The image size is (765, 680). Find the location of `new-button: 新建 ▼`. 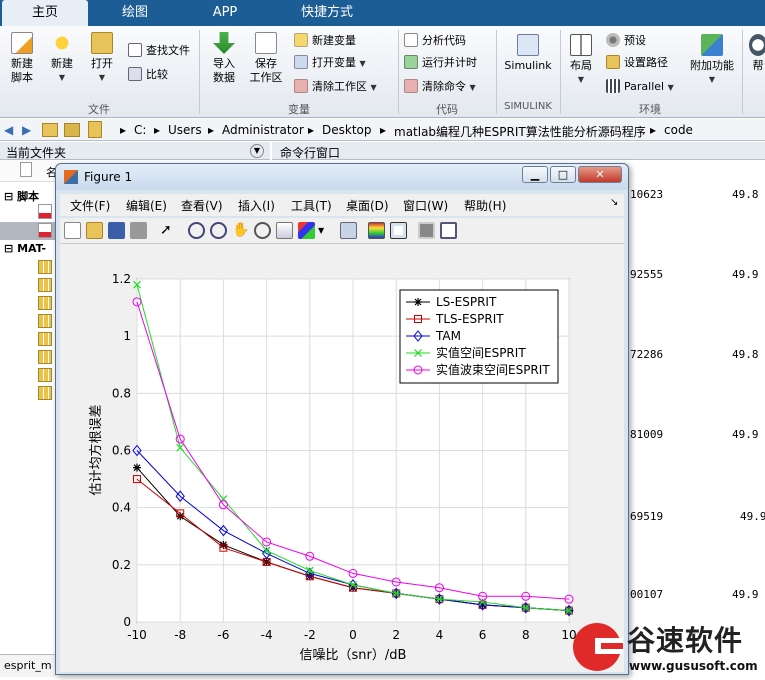

new-button: 新建 ▼ is located at coordinates (62, 58).